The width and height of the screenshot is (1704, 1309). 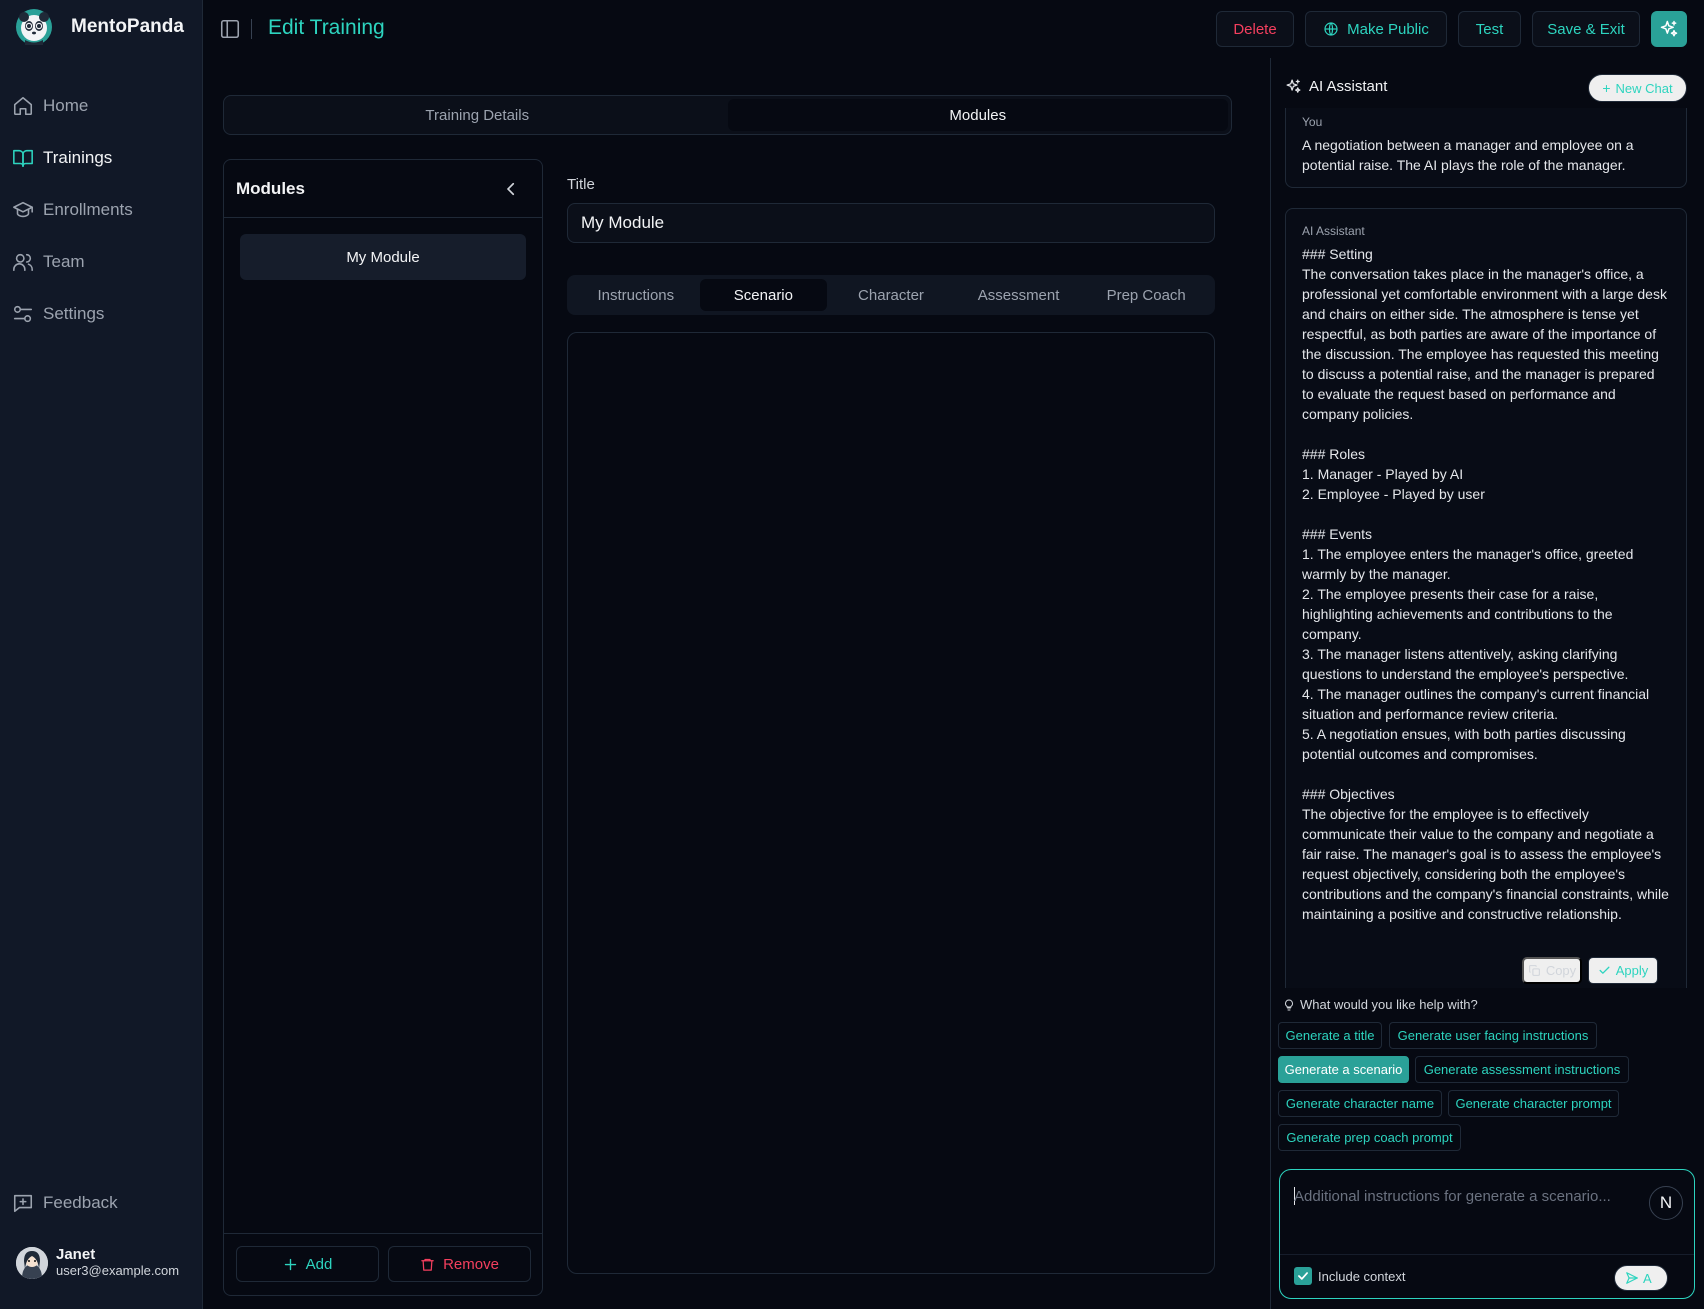 I want to click on include-context-checkbox: Include context, so click(x=1349, y=1276).